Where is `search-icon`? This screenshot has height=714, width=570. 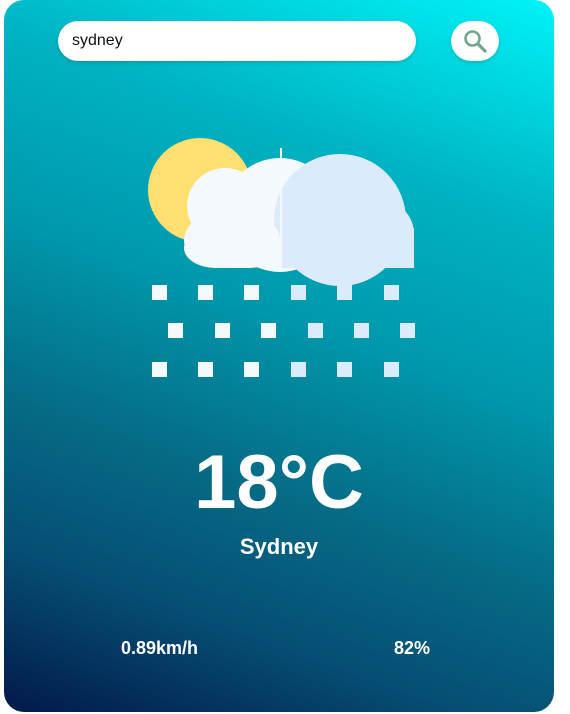 search-icon is located at coordinates (475, 41).